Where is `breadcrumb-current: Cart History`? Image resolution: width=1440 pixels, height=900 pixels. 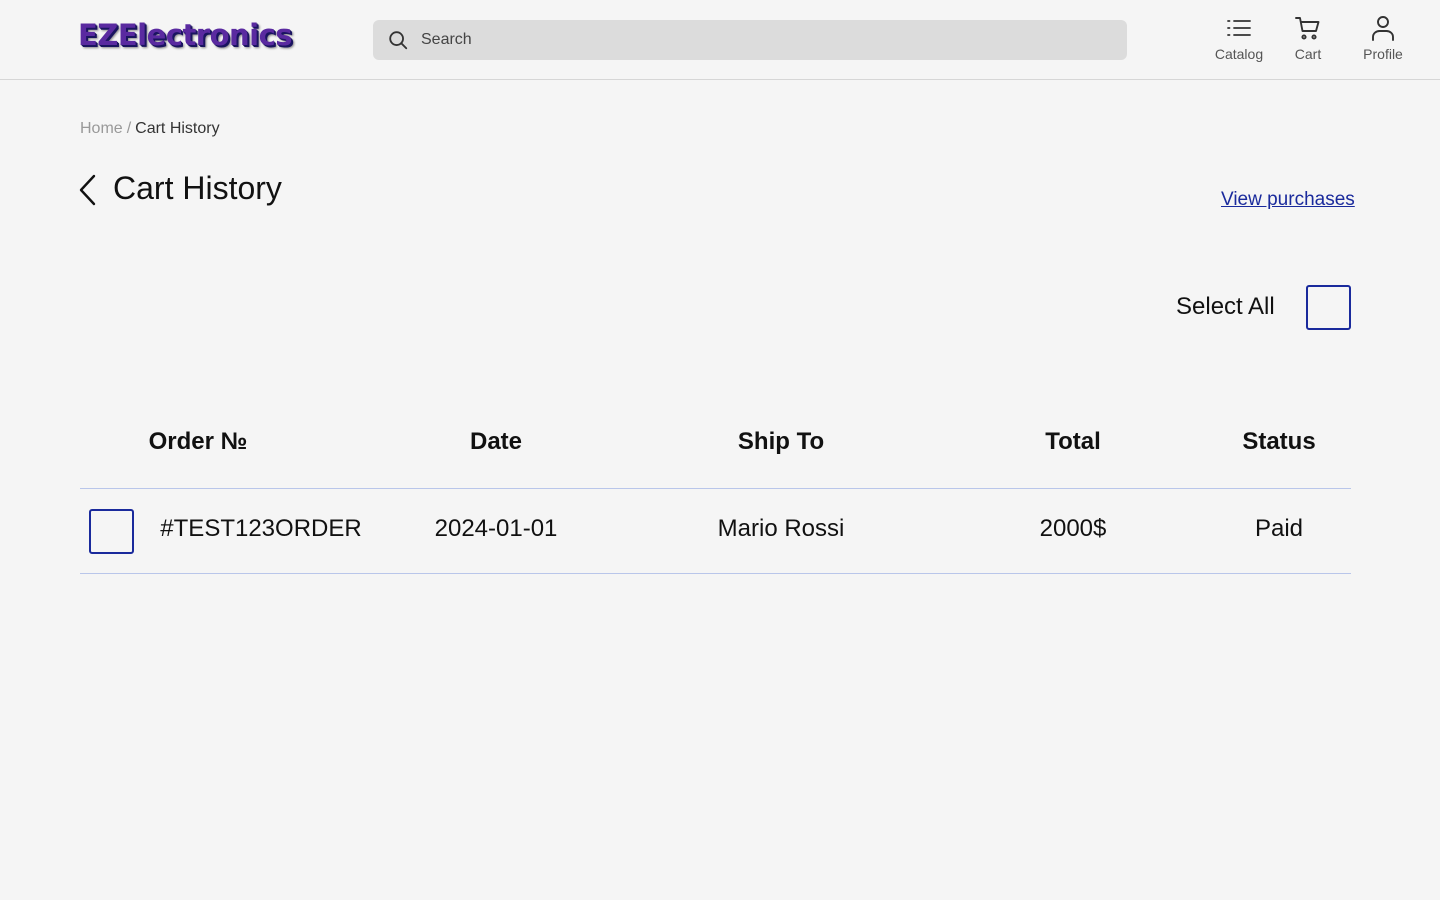 breadcrumb-current: Cart History is located at coordinates (177, 128).